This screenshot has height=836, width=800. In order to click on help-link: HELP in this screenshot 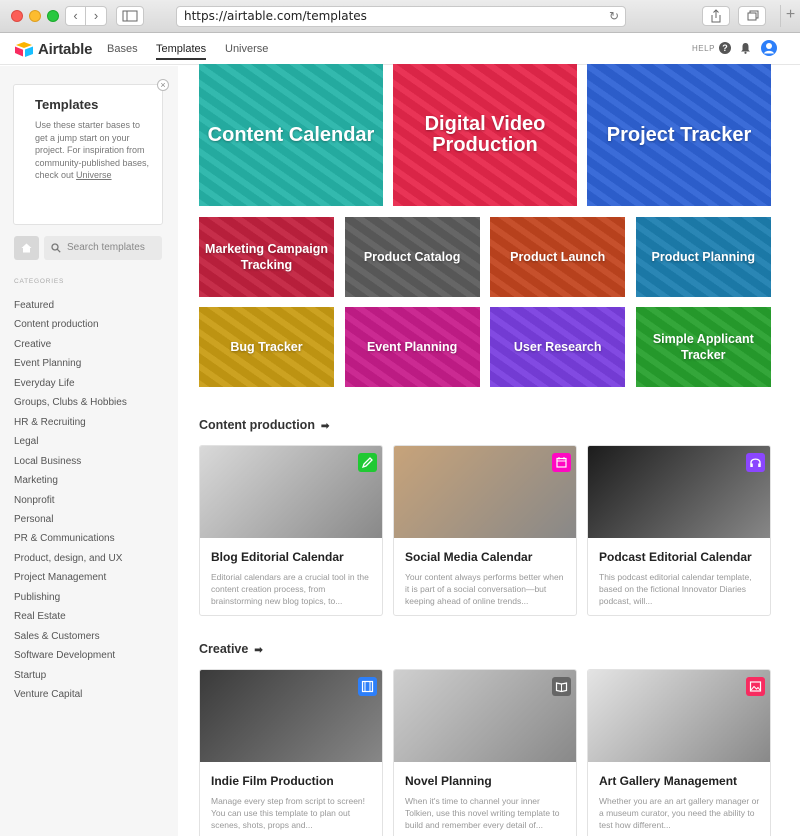, I will do `click(703, 48)`.